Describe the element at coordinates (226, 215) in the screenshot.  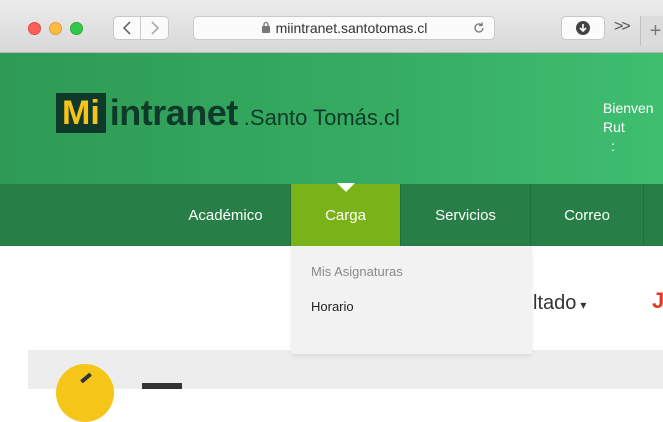
I see `nav-item-academico: Académico` at that location.